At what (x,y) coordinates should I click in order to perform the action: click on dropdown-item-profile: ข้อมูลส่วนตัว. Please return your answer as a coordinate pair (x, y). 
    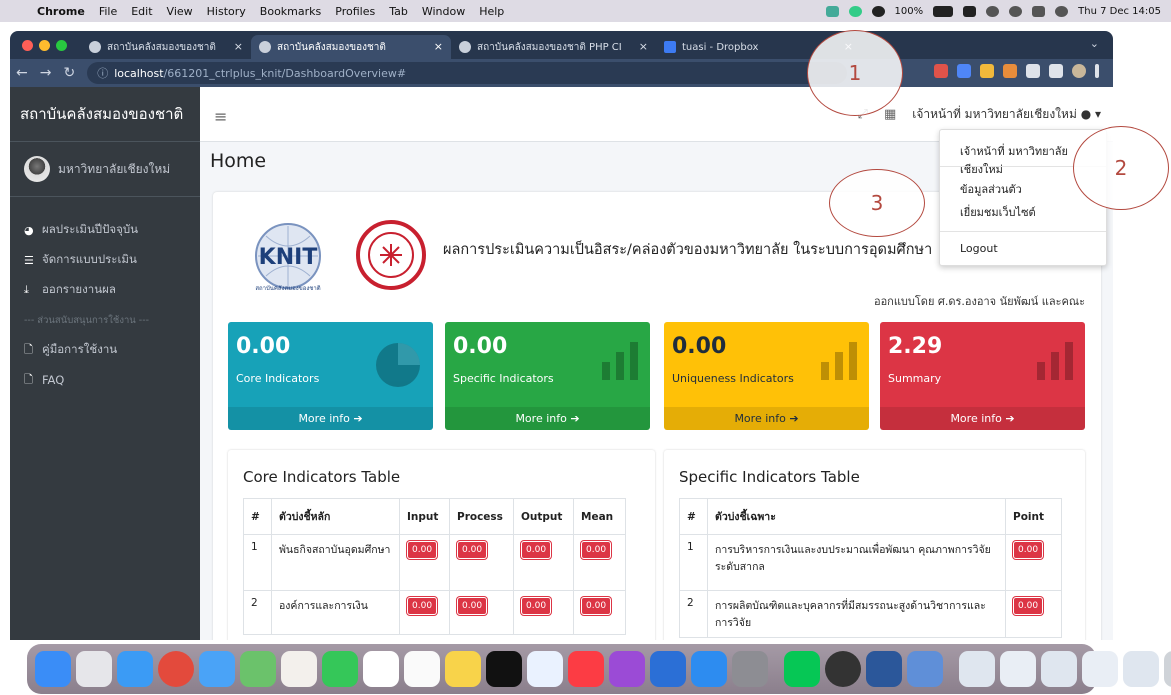
    Looking at the image, I should click on (991, 189).